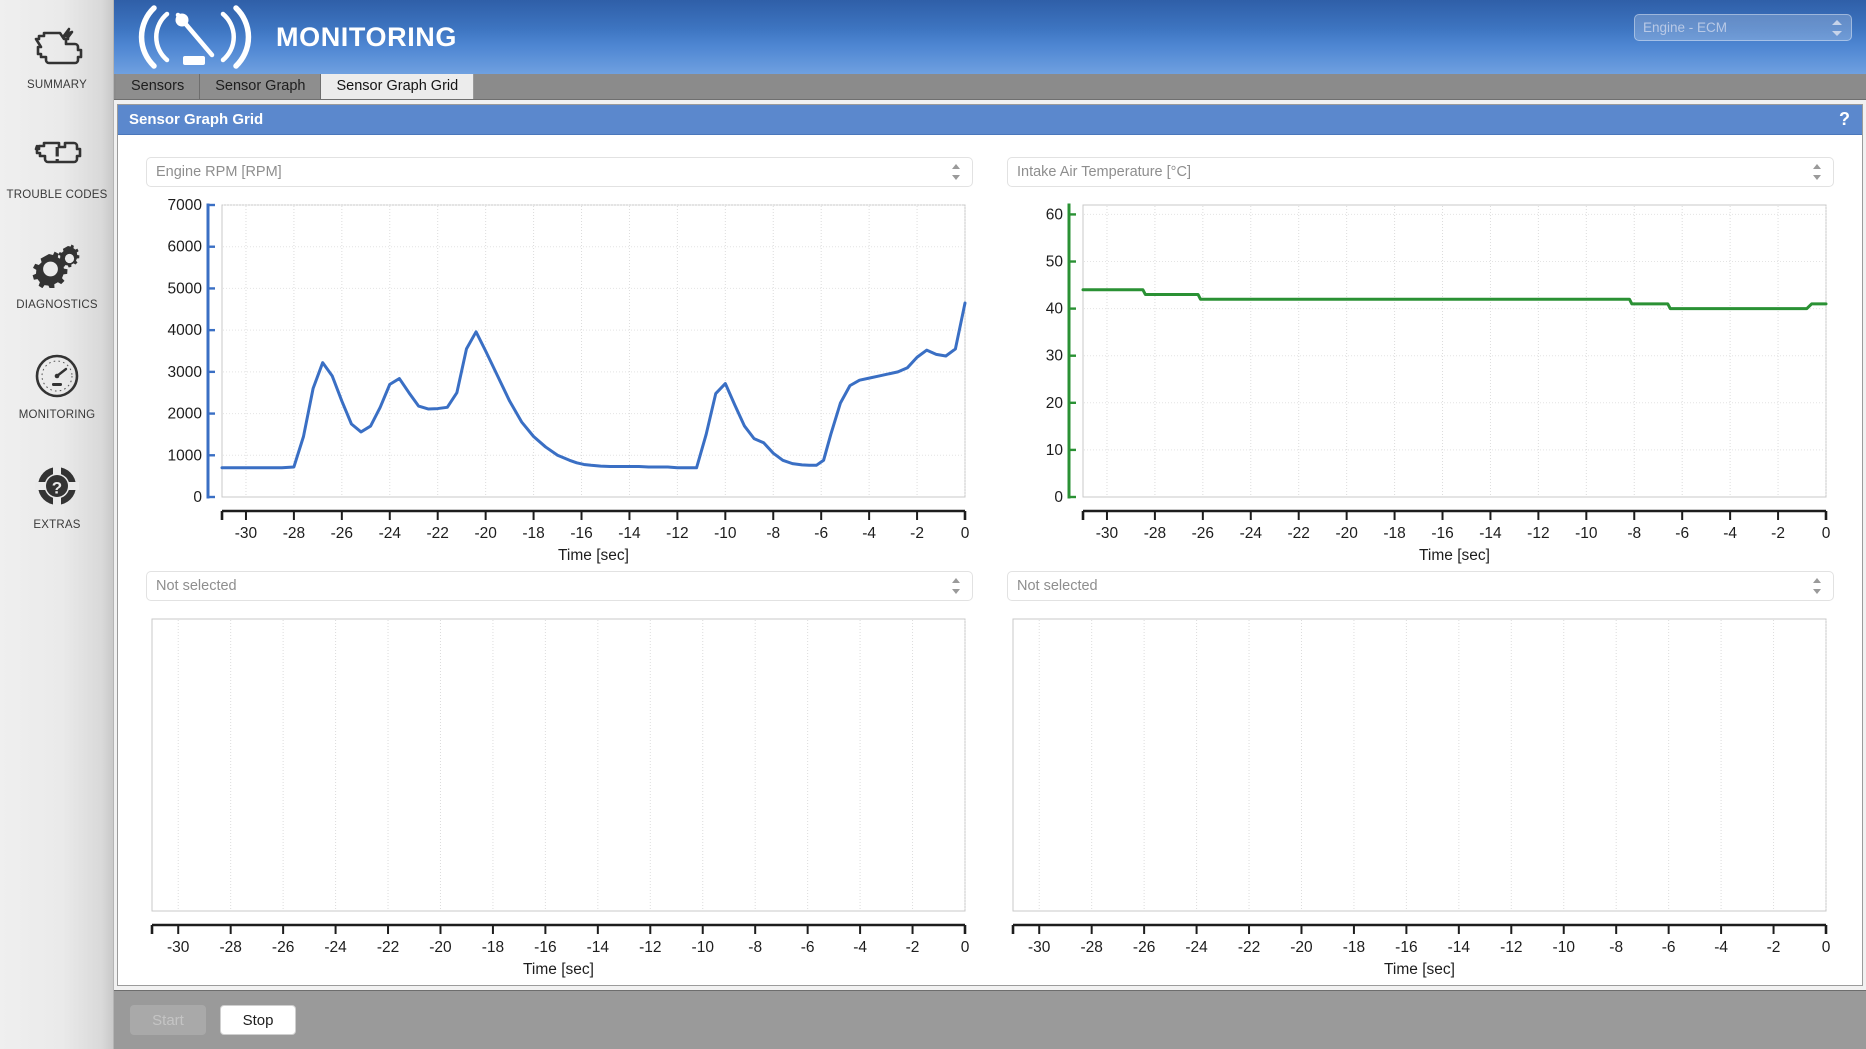 Image resolution: width=1866 pixels, height=1049 pixels. I want to click on tab-sensor-graph: Sensor Graph, so click(261, 86).